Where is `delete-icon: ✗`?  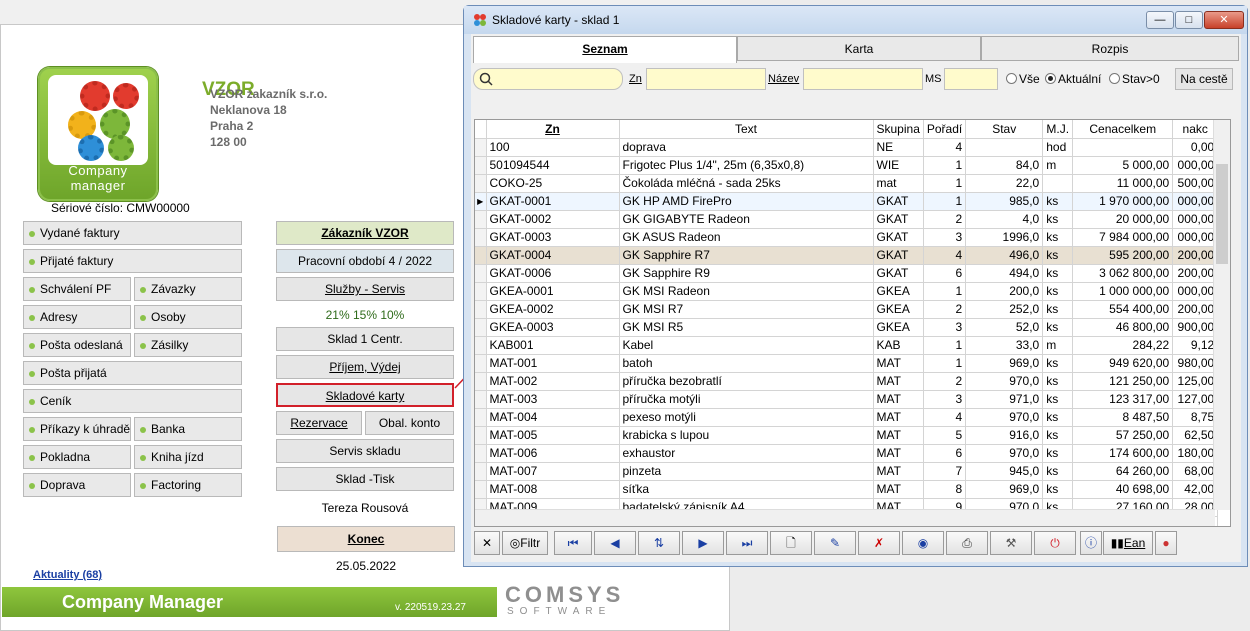 delete-icon: ✗ is located at coordinates (879, 543).